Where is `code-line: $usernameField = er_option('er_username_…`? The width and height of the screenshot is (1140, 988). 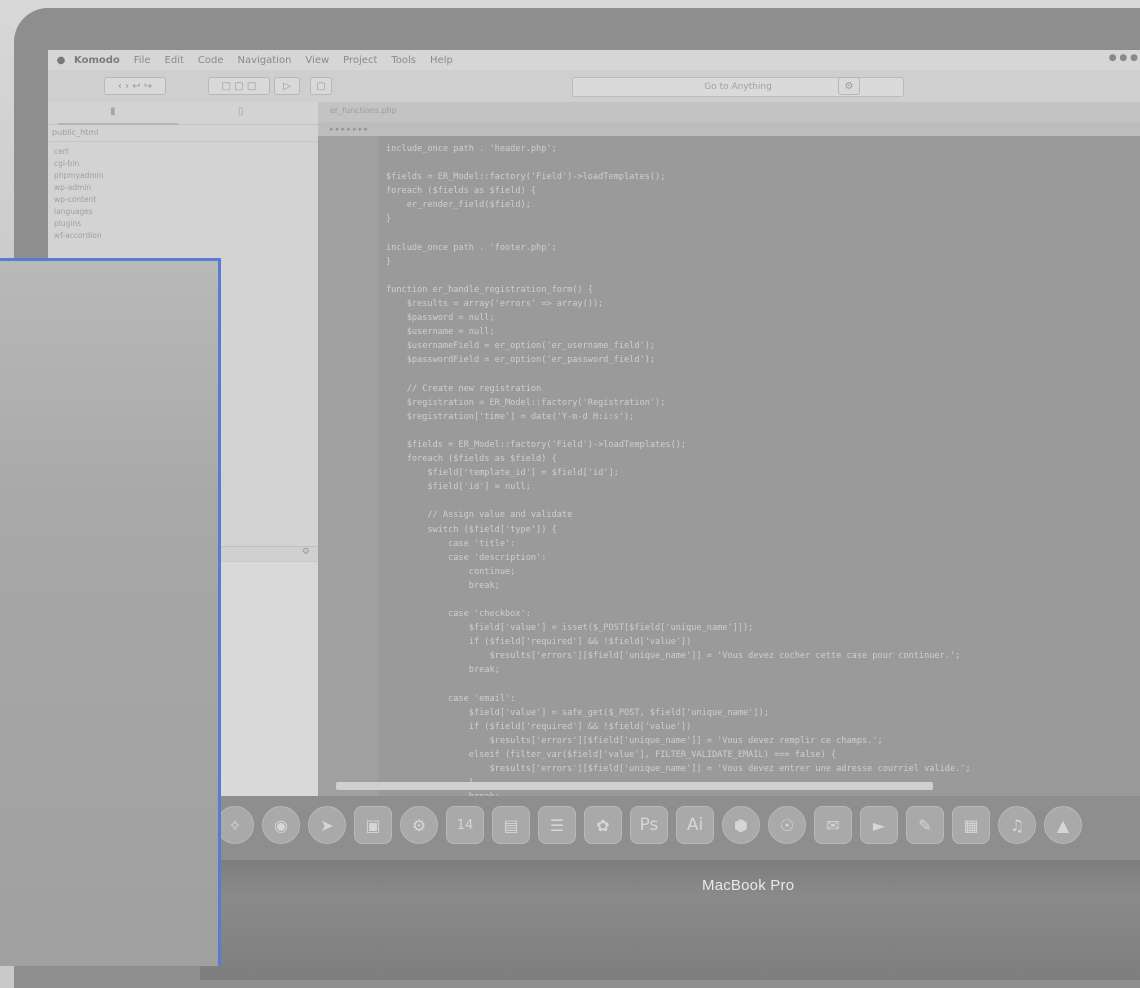
code-line: $usernameField = er_option('er_username_… is located at coordinates (647, 346).